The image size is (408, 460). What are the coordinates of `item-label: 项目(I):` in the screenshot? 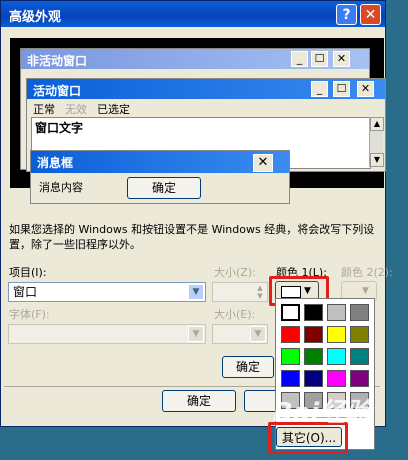 It's located at (28, 272).